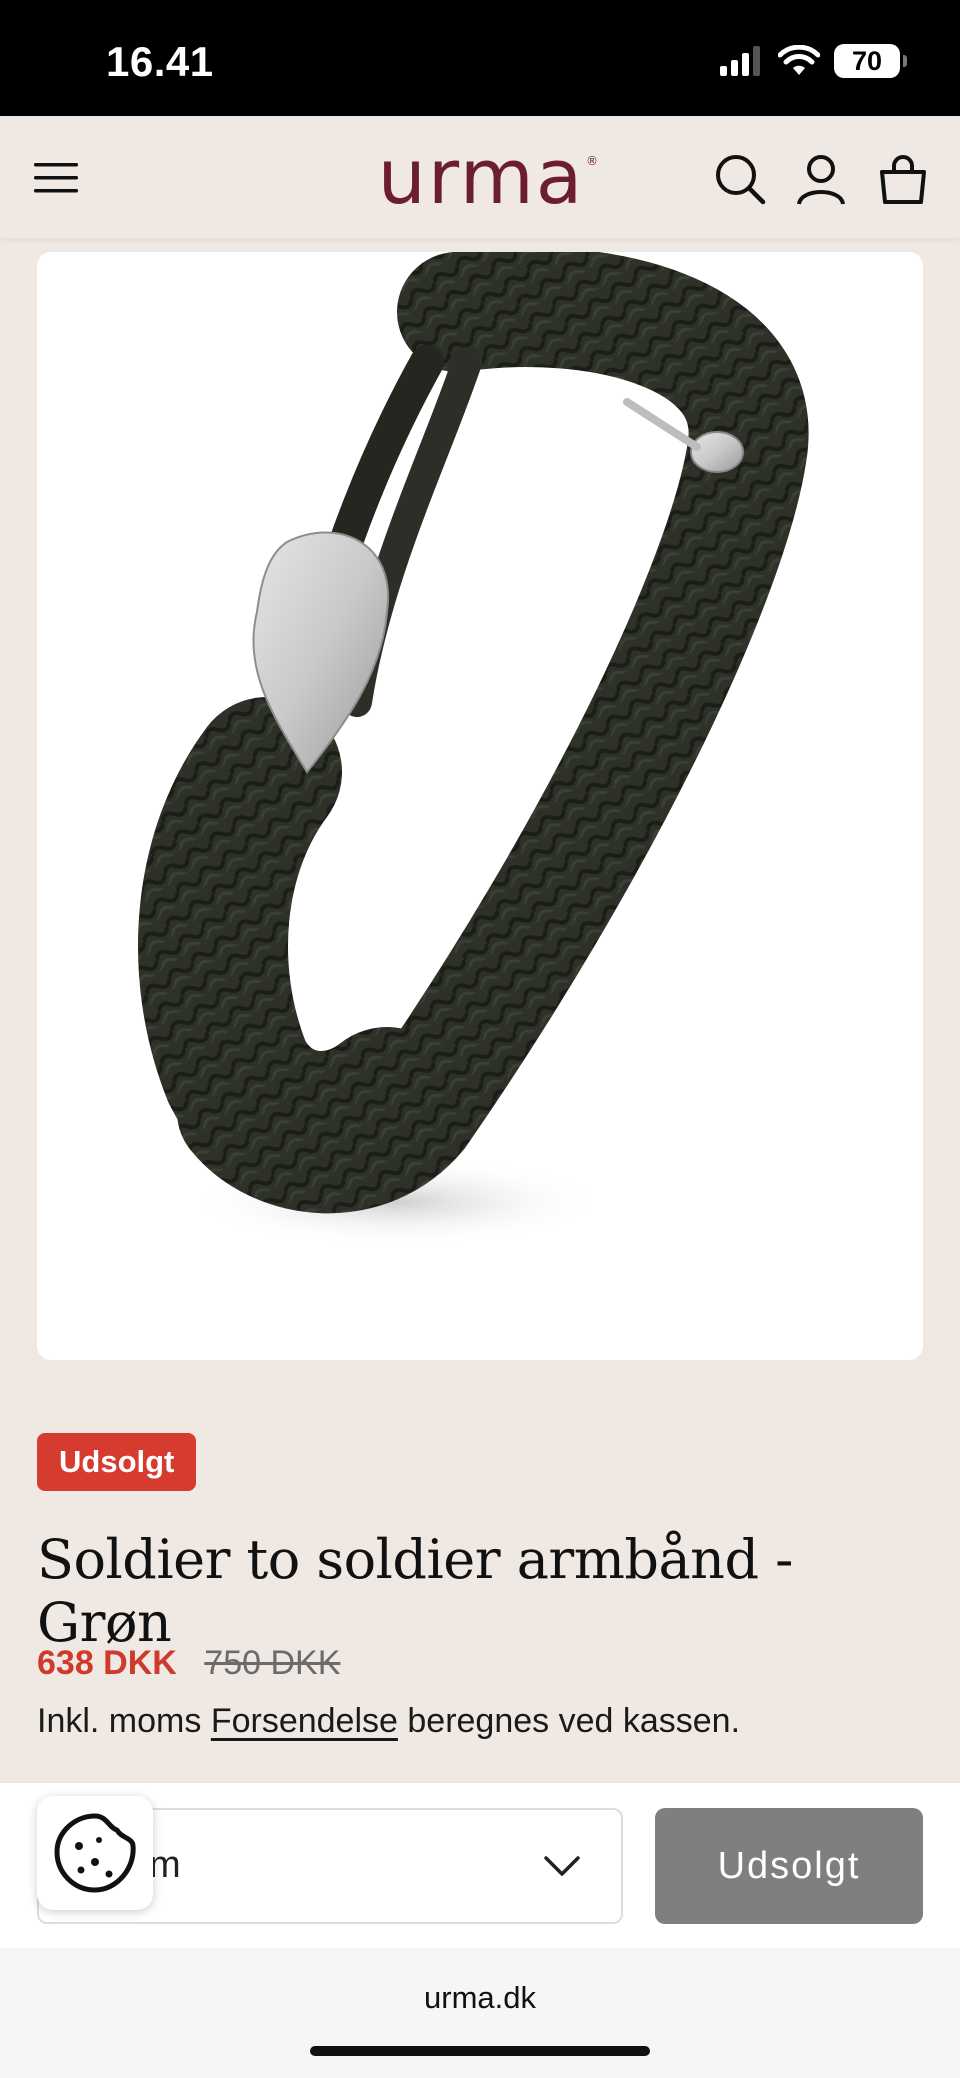  I want to click on battery-indicator: 70, so click(870, 61).